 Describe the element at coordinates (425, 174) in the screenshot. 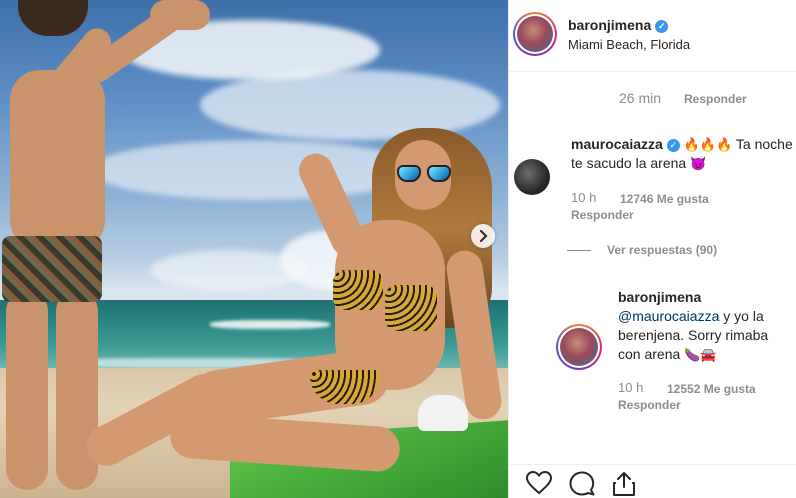

I see `sunglasses` at that location.